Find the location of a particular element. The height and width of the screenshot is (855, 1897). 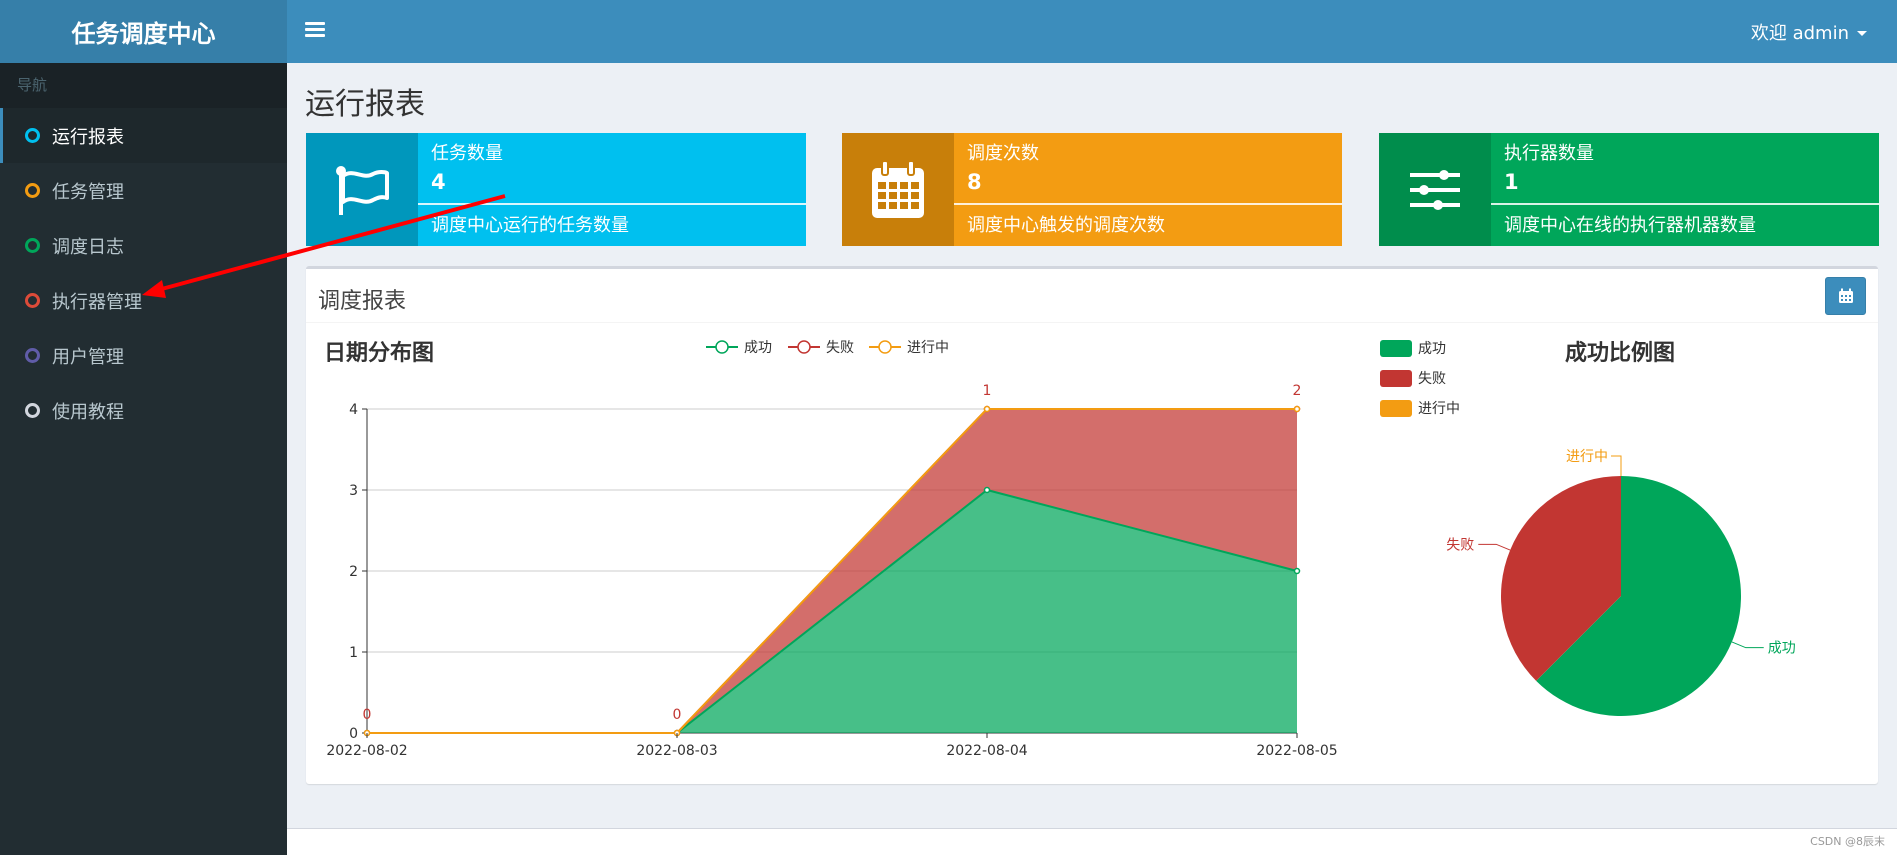

pie-label: 成功 is located at coordinates (1782, 649).